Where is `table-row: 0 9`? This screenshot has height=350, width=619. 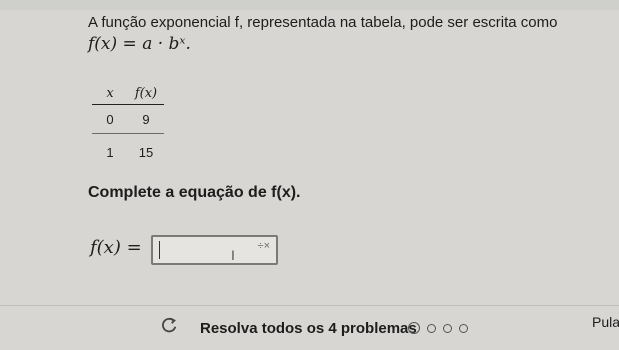
table-row: 0 9 is located at coordinates (128, 119).